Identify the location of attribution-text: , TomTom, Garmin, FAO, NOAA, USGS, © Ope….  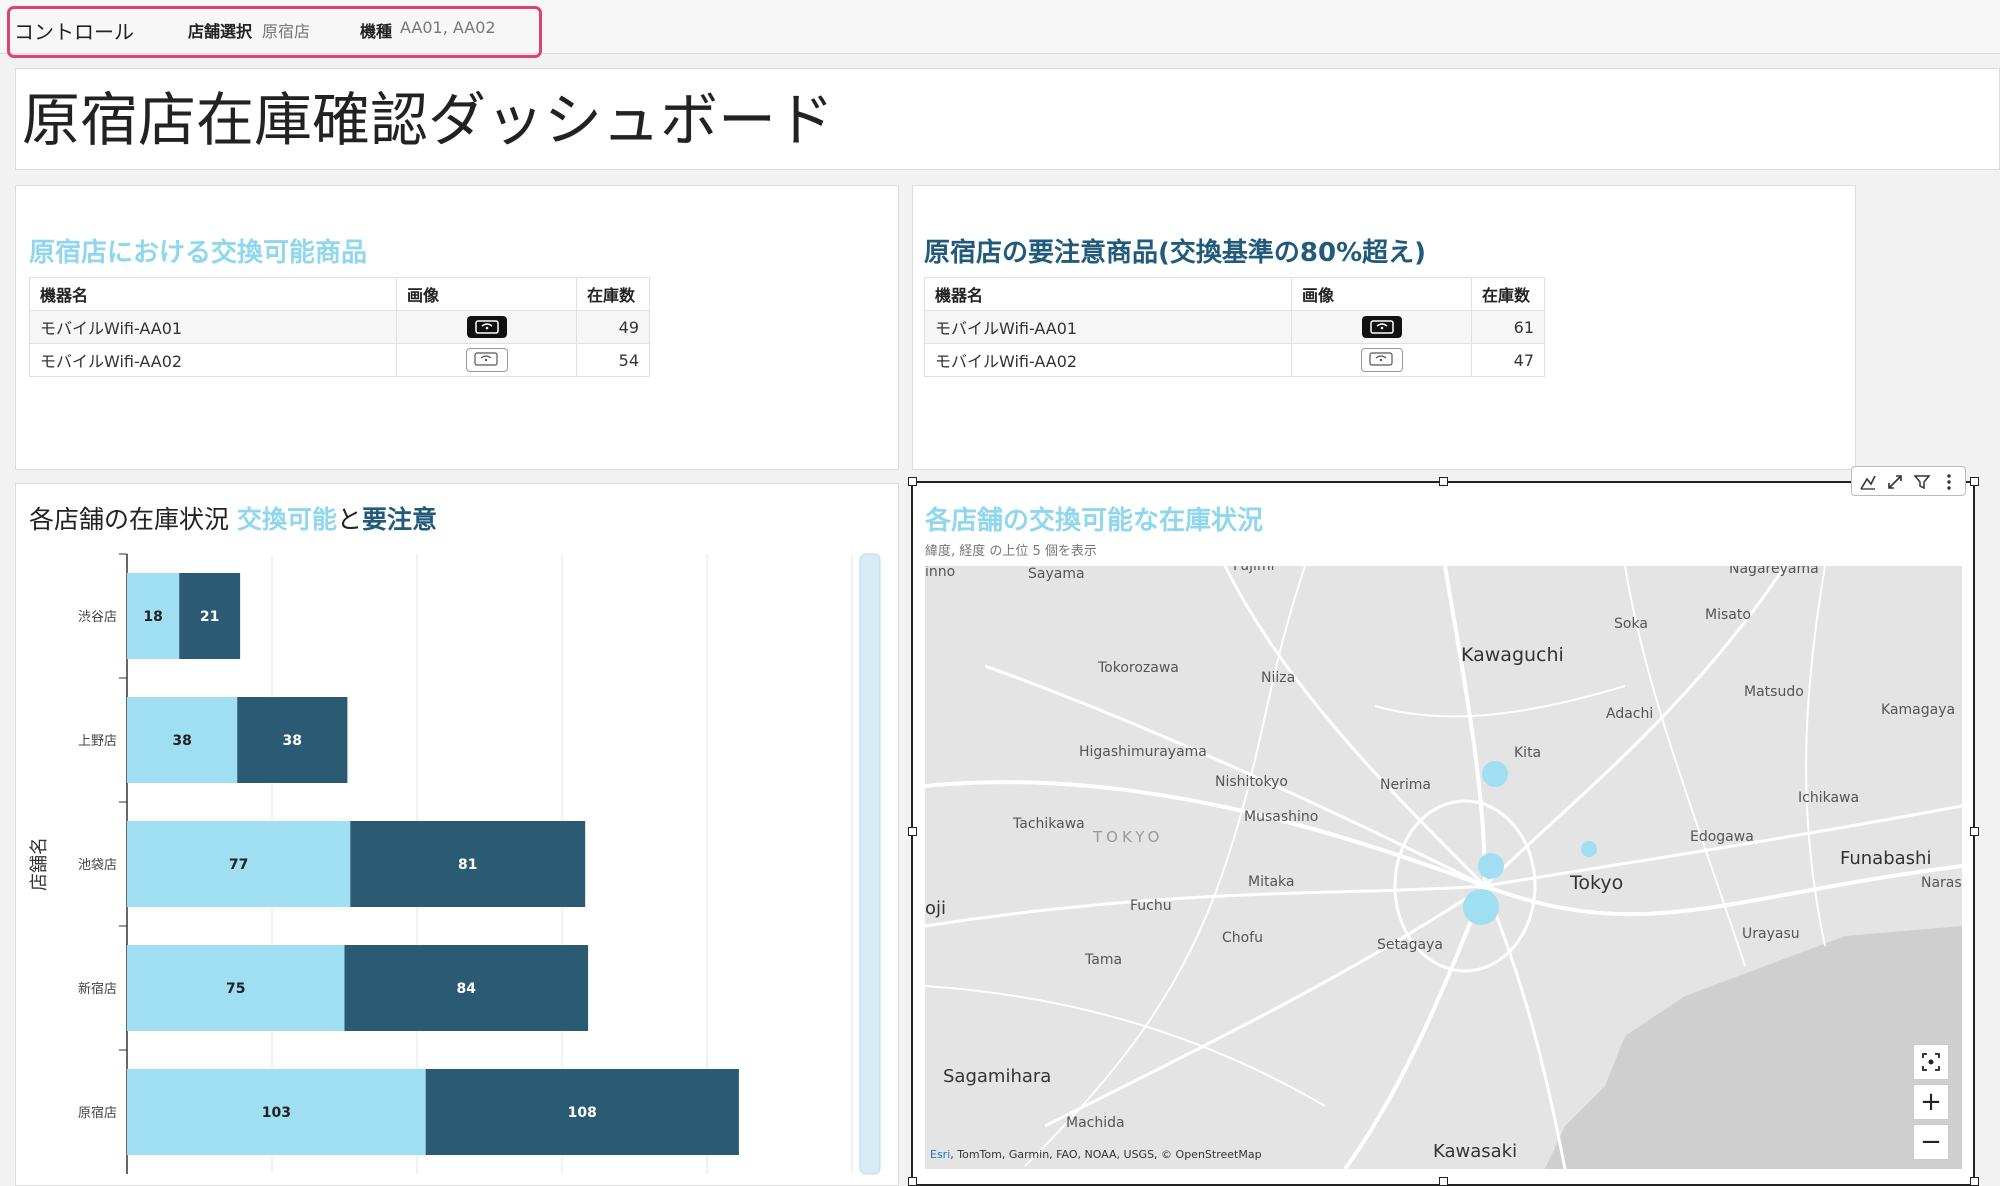
(1106, 1154).